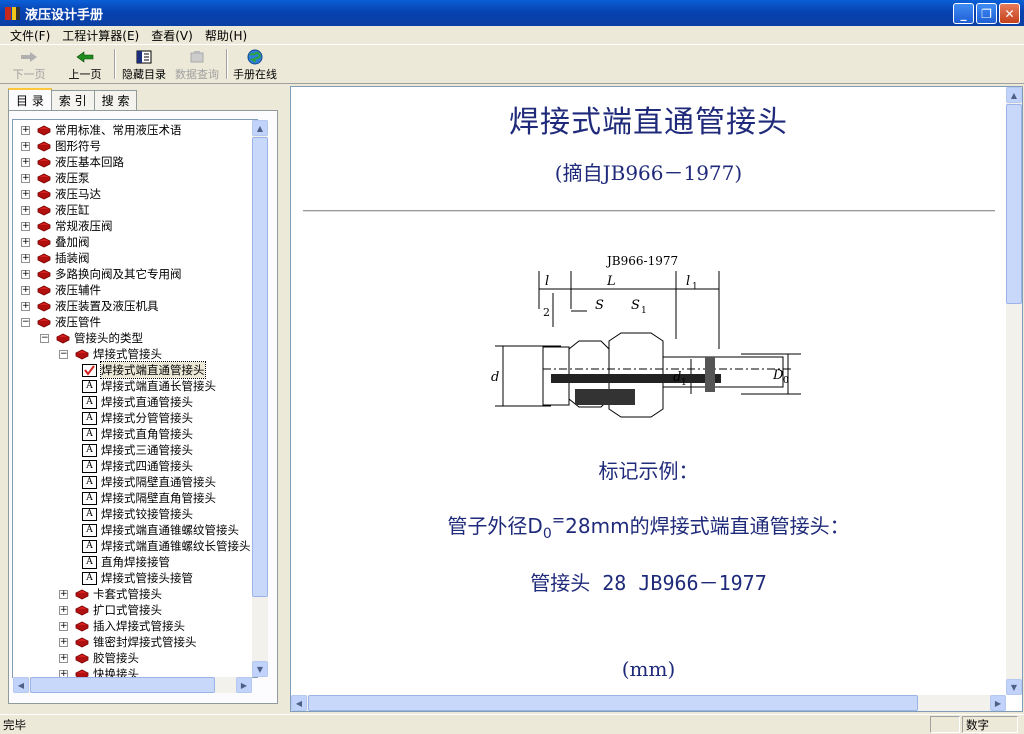 The height and width of the screenshot is (734, 1024). I want to click on menu-file: 文件(F), so click(30, 35).